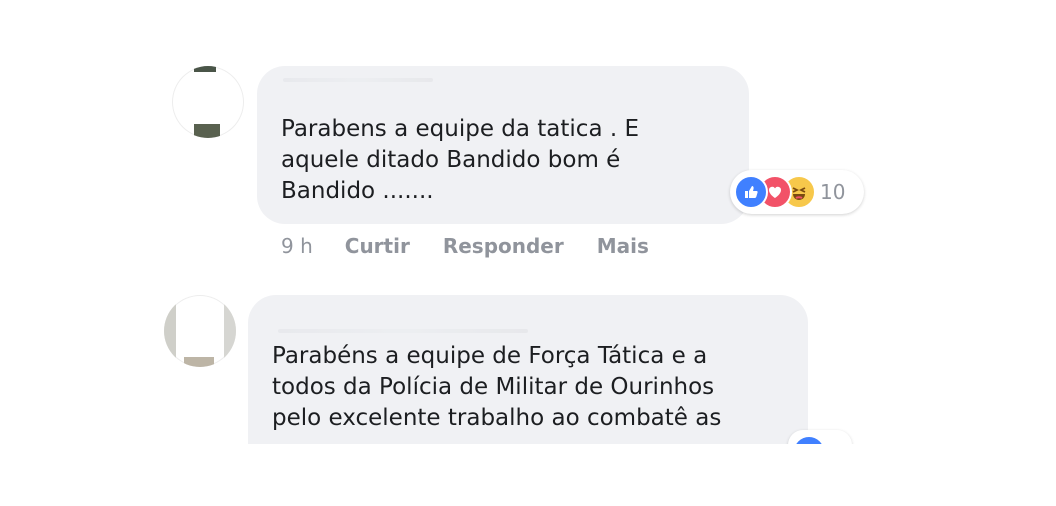 The height and width of the screenshot is (506, 1056). Describe the element at coordinates (797, 192) in the screenshot. I see `reactions-summary: 10` at that location.